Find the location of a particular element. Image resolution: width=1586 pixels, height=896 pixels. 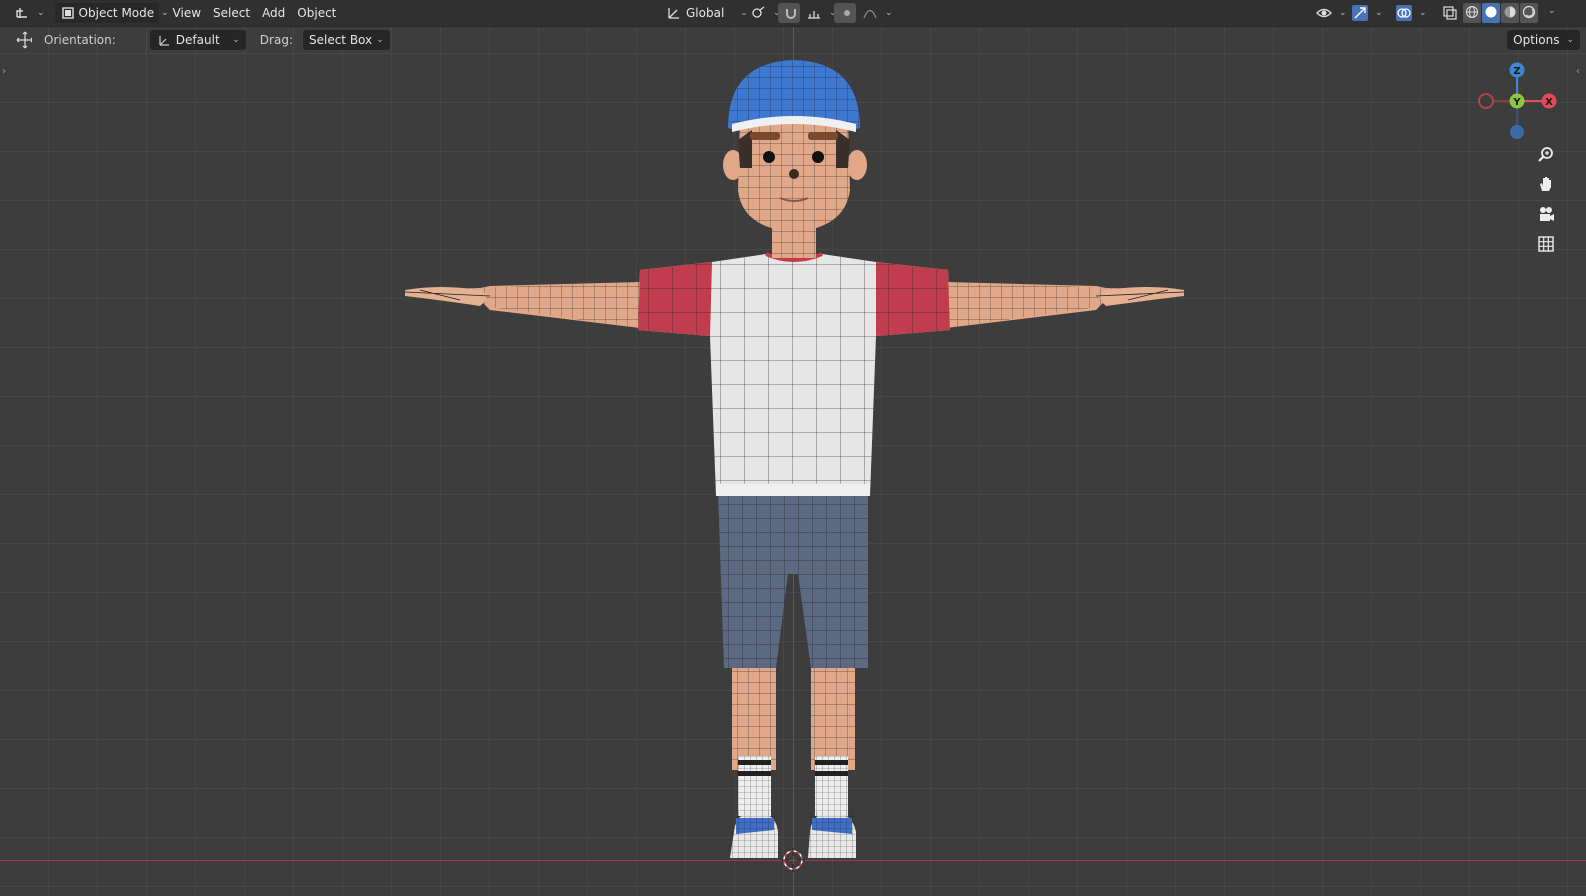

xray-toggle is located at coordinates (1450, 13).